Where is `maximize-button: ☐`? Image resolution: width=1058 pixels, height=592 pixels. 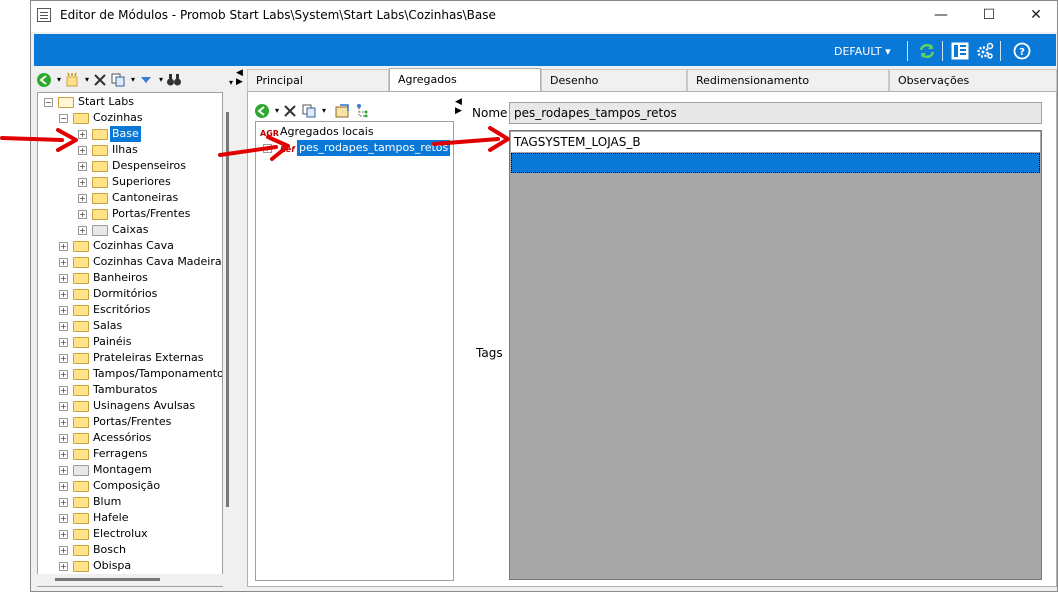 maximize-button: ☐ is located at coordinates (989, 16).